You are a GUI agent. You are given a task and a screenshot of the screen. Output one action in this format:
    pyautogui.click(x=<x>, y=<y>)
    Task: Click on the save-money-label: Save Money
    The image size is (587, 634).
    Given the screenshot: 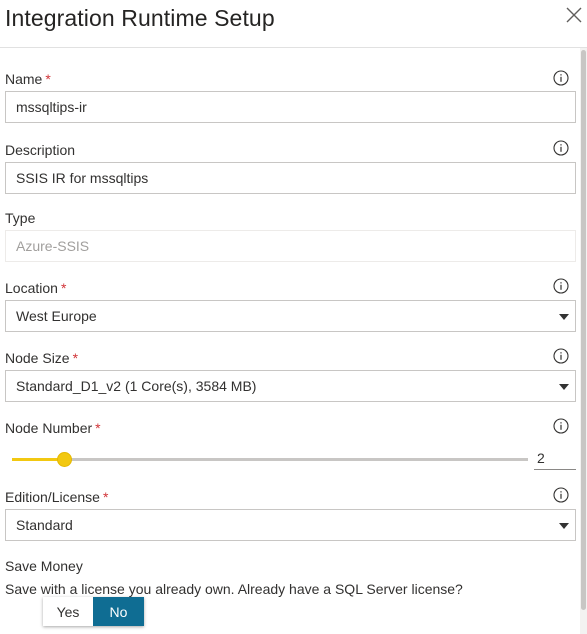 What is the action you would take?
    pyautogui.click(x=44, y=566)
    